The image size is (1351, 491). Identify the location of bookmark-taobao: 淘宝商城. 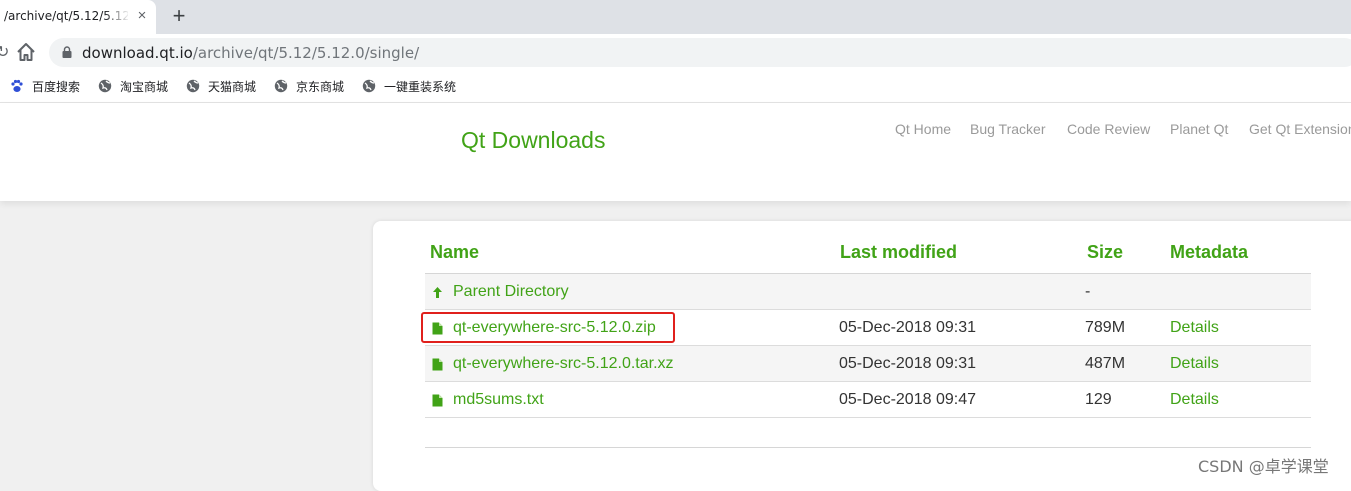
(133, 86).